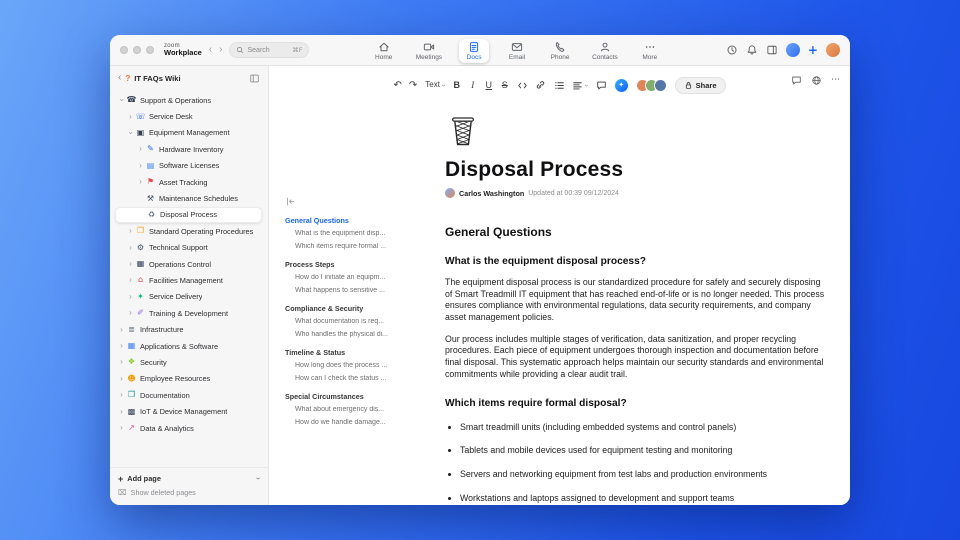 The width and height of the screenshot is (960, 540). What do you see at coordinates (456, 85) in the screenshot?
I see `bold-button: B` at bounding box center [456, 85].